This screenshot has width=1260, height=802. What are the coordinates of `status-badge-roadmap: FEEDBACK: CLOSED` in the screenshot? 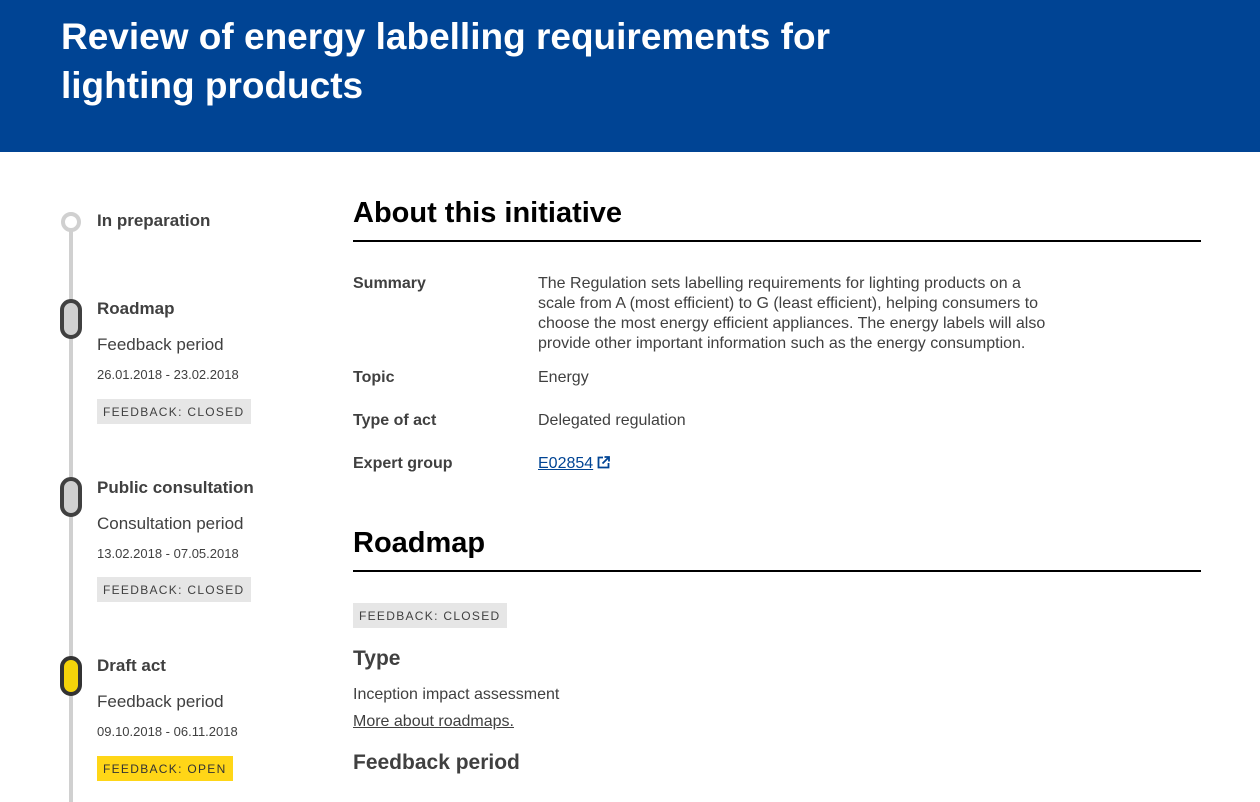 It's located at (174, 411).